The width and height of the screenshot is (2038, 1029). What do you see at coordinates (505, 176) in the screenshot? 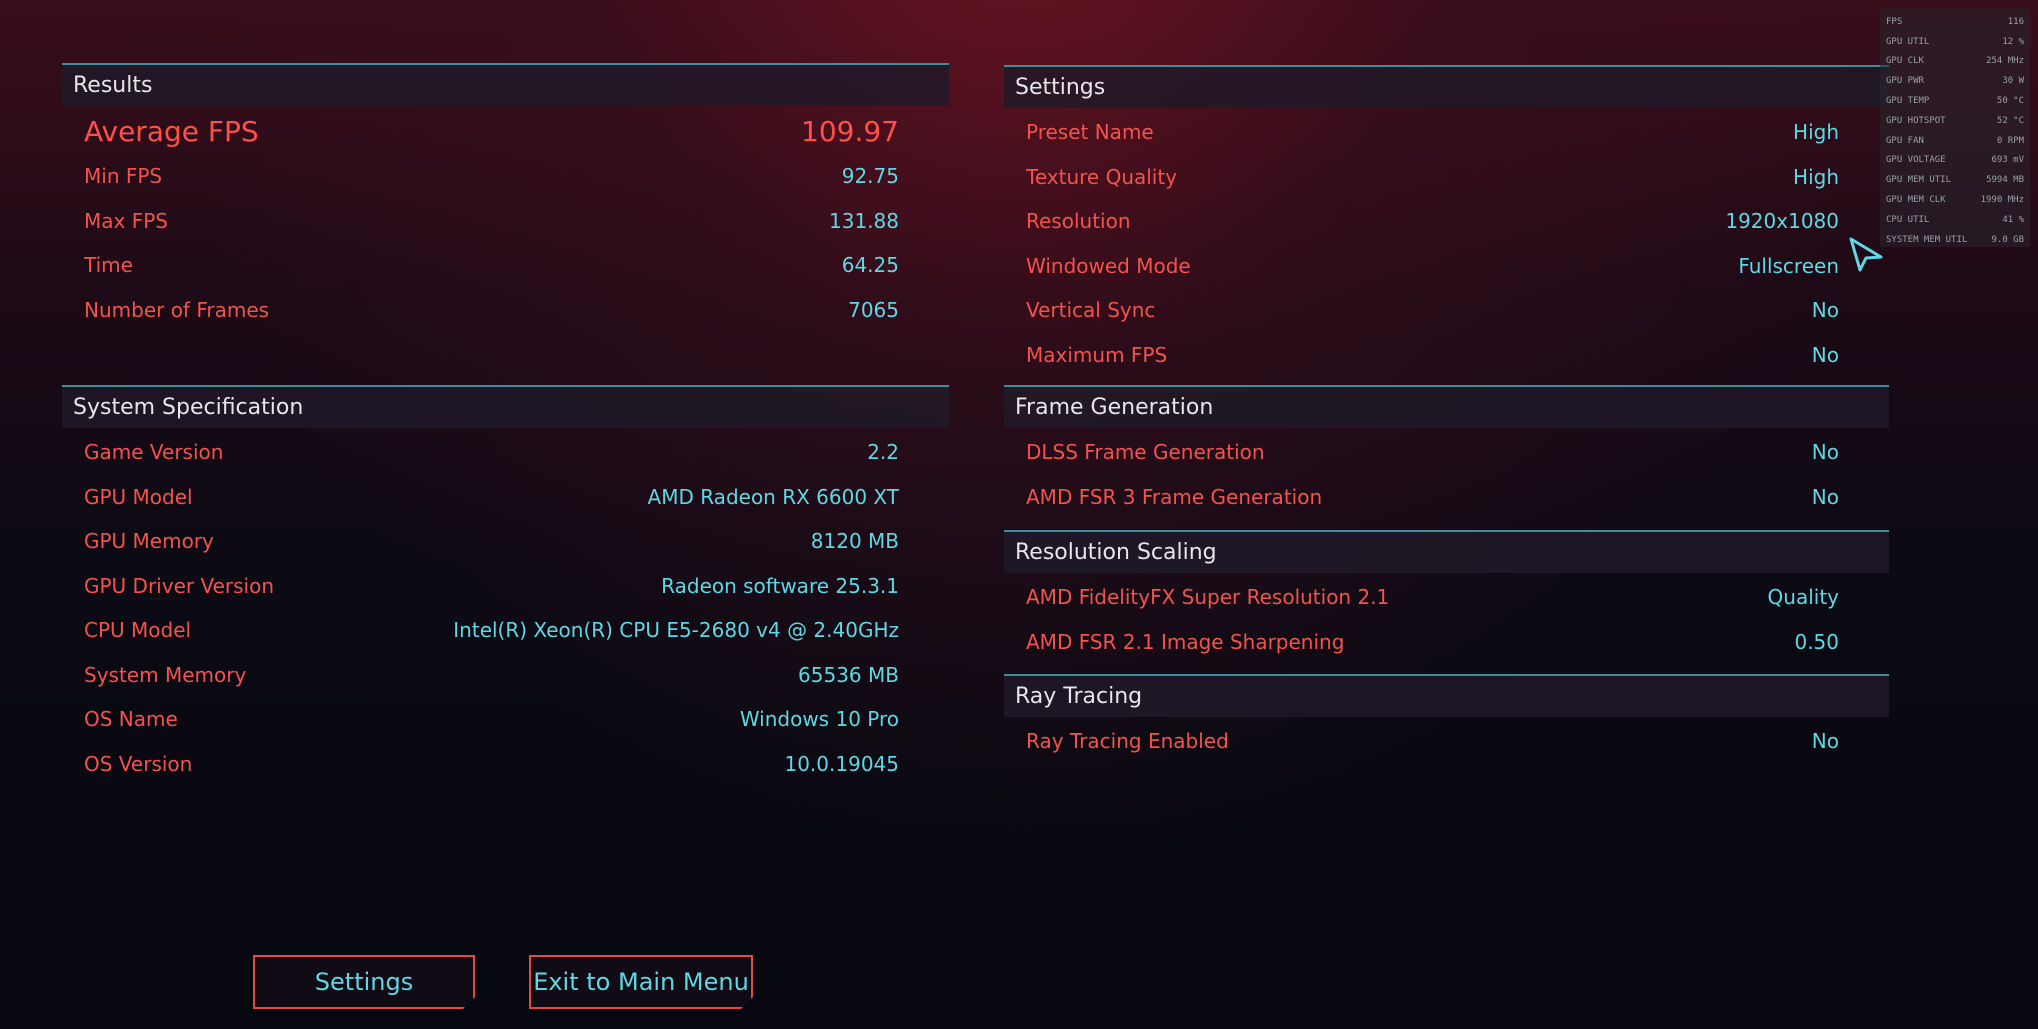
I see `results-row: Min FPS 92.75` at bounding box center [505, 176].